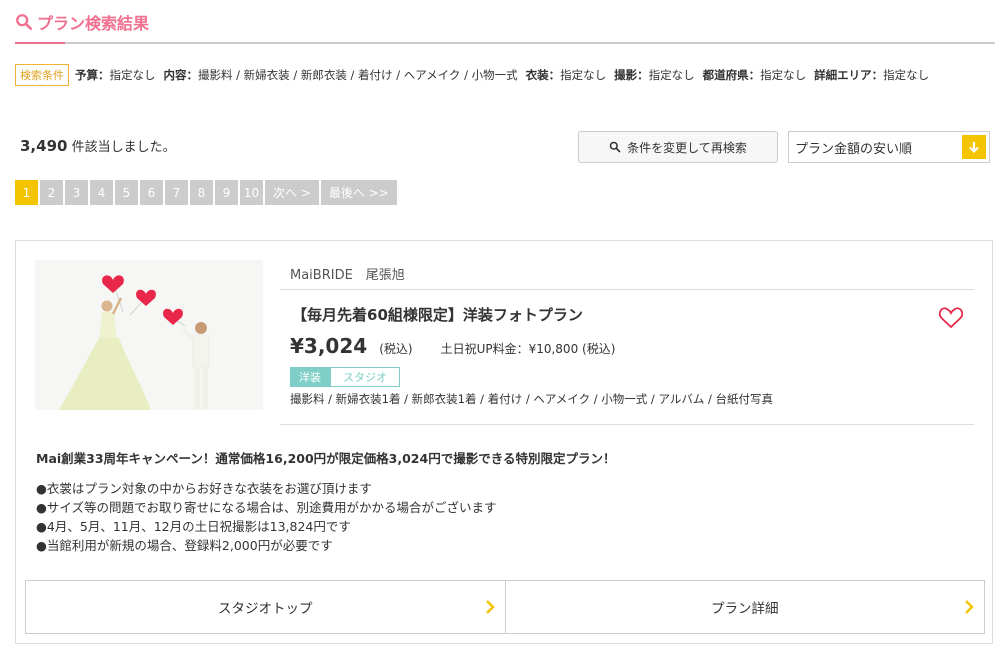 This screenshot has width=1003, height=650. What do you see at coordinates (872, 75) in the screenshot?
I see `condition-area: 詳細エリア：指定なし` at bounding box center [872, 75].